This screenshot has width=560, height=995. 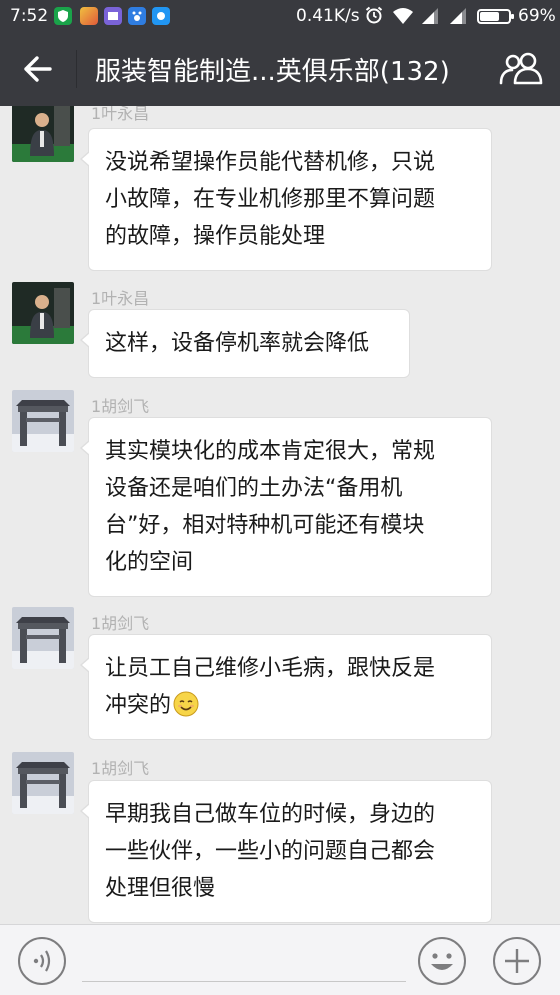 I want to click on message-line: 让员工自己维修小毛病，跟快反是, so click(x=270, y=668).